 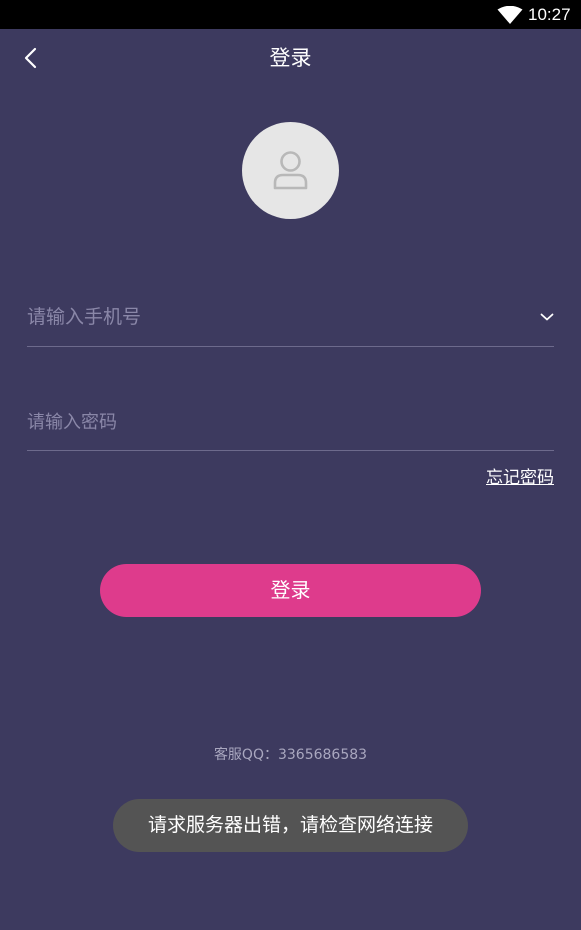 What do you see at coordinates (290, 590) in the screenshot?
I see `login-button: 登录` at bounding box center [290, 590].